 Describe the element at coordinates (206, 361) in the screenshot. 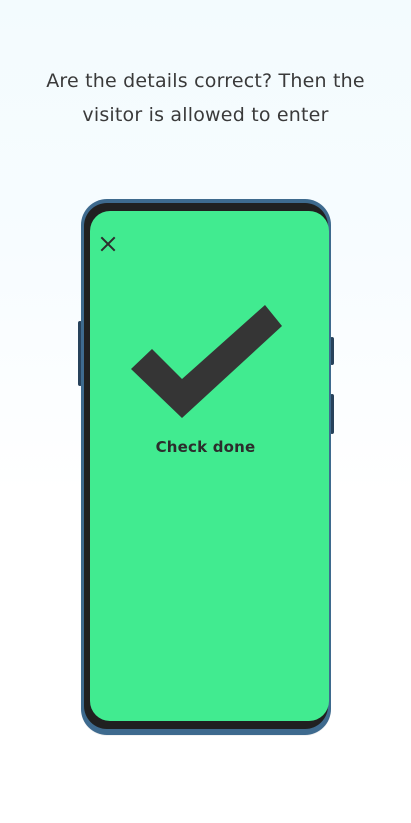

I see `checkmark-icon` at that location.